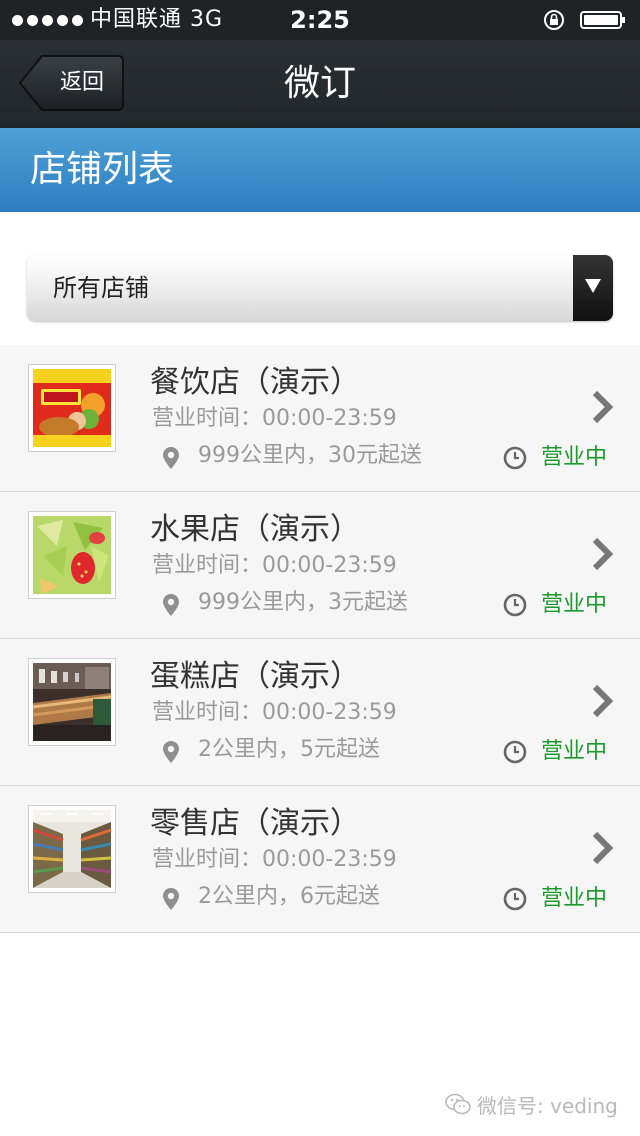 This screenshot has width=640, height=1136. Describe the element at coordinates (303, 602) in the screenshot. I see `store-delivery-info: 999公里内，3元起送` at that location.